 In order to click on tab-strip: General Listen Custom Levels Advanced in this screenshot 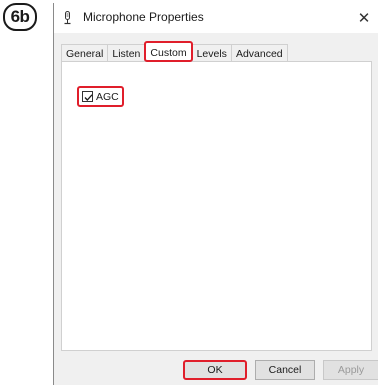, I will do `click(174, 51)`.